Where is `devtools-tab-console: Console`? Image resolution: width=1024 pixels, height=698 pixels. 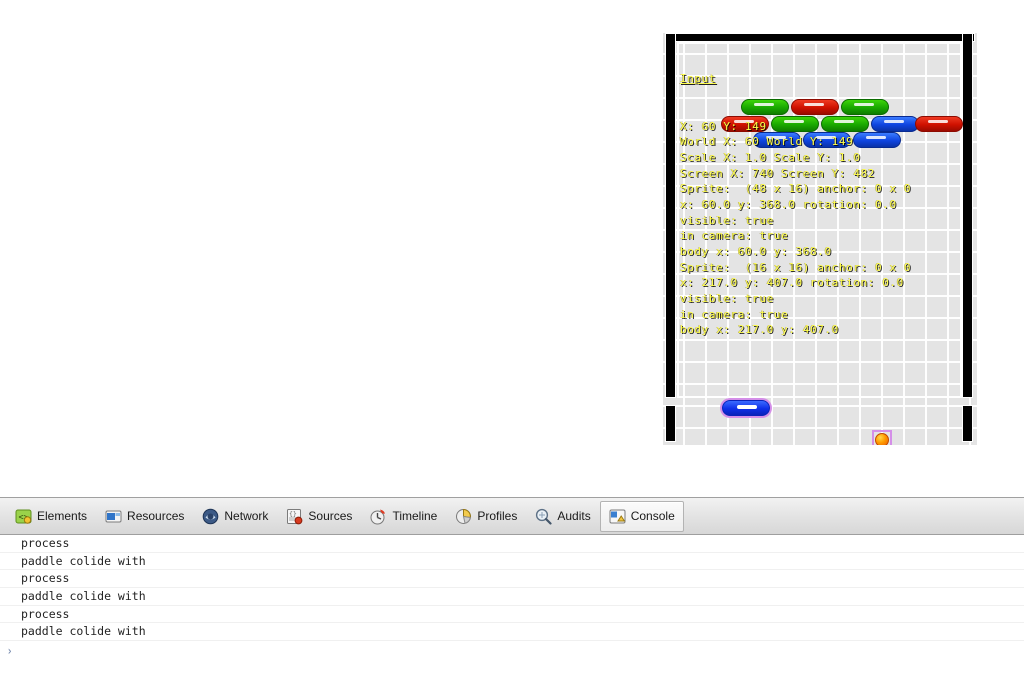 devtools-tab-console: Console is located at coordinates (641, 516).